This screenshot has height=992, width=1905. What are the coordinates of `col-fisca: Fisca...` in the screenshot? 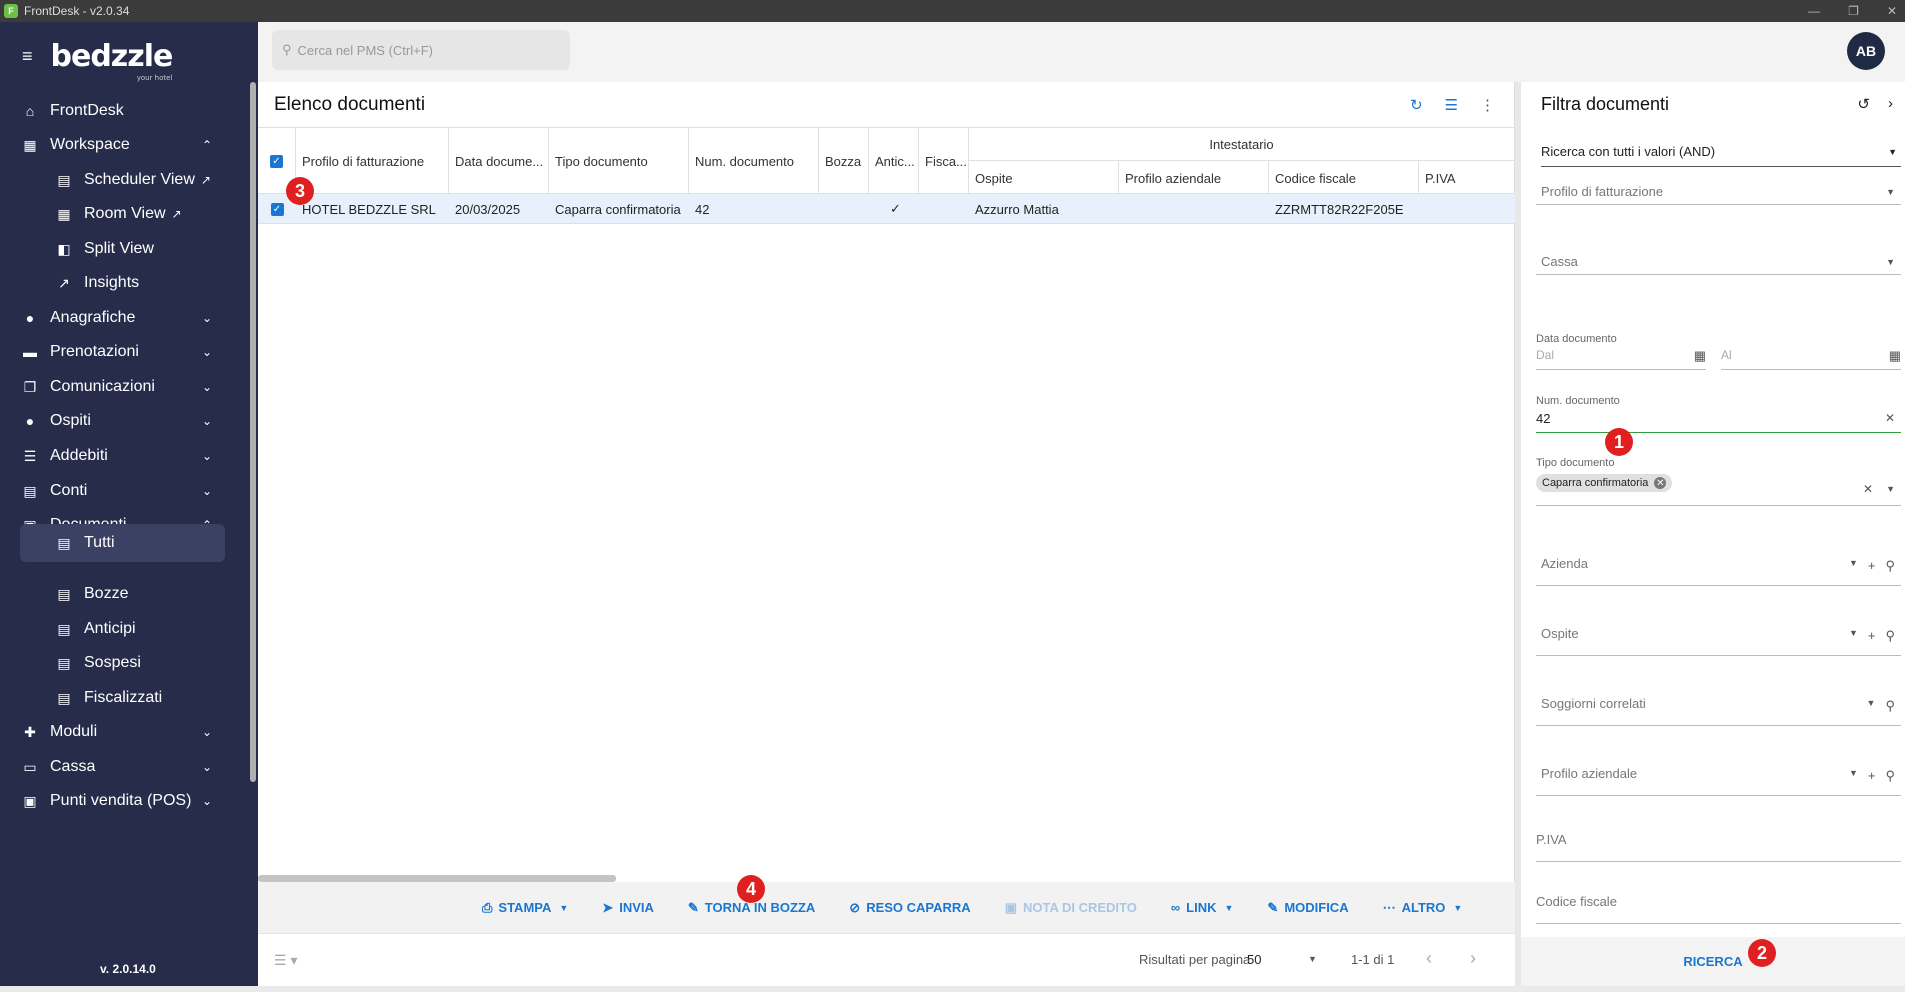 It's located at (944, 161).